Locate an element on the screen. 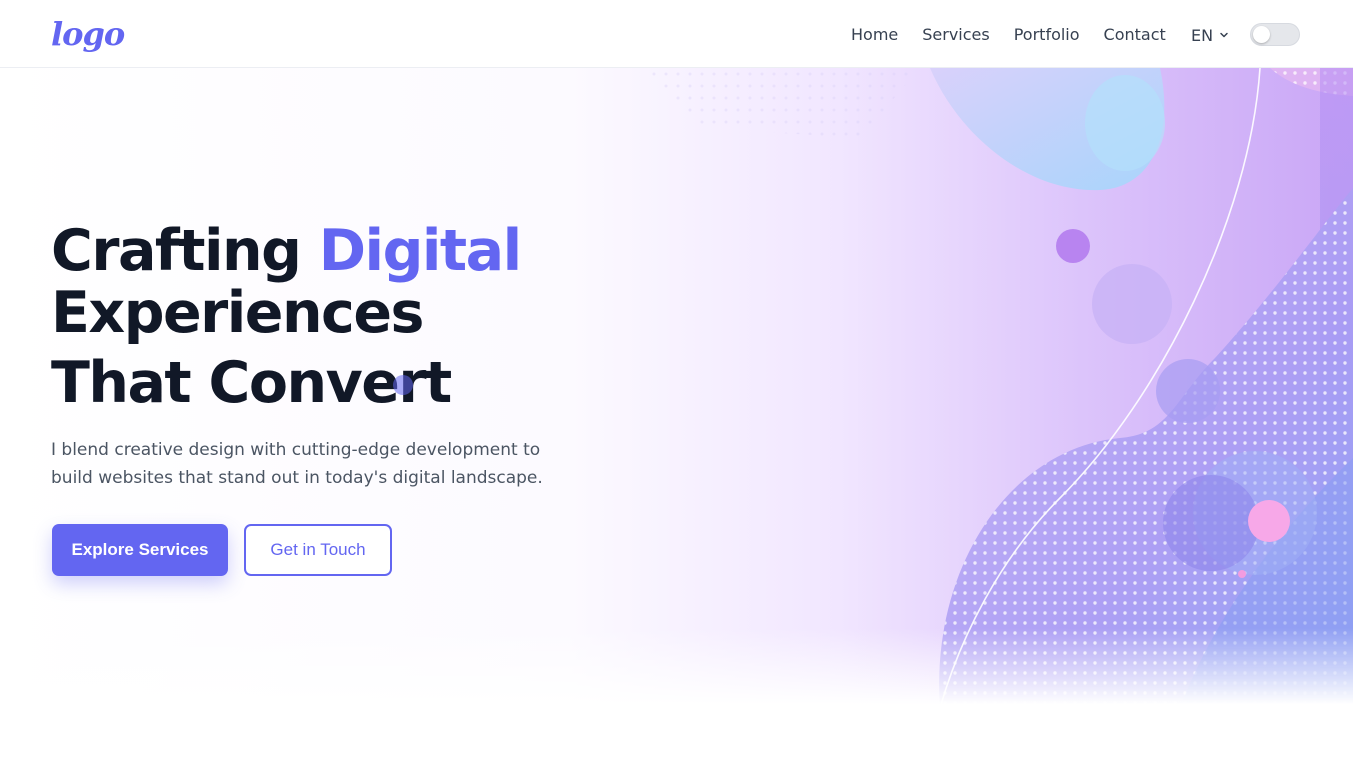  hero-bottom-fade is located at coordinates (676, 668).